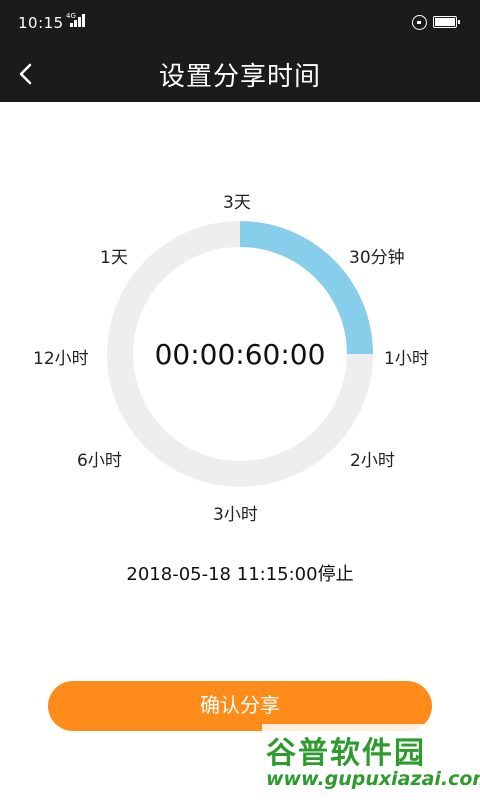 The image size is (480, 800). Describe the element at coordinates (237, 200) in the screenshot. I see `dial-label-3-days: 3天` at that location.